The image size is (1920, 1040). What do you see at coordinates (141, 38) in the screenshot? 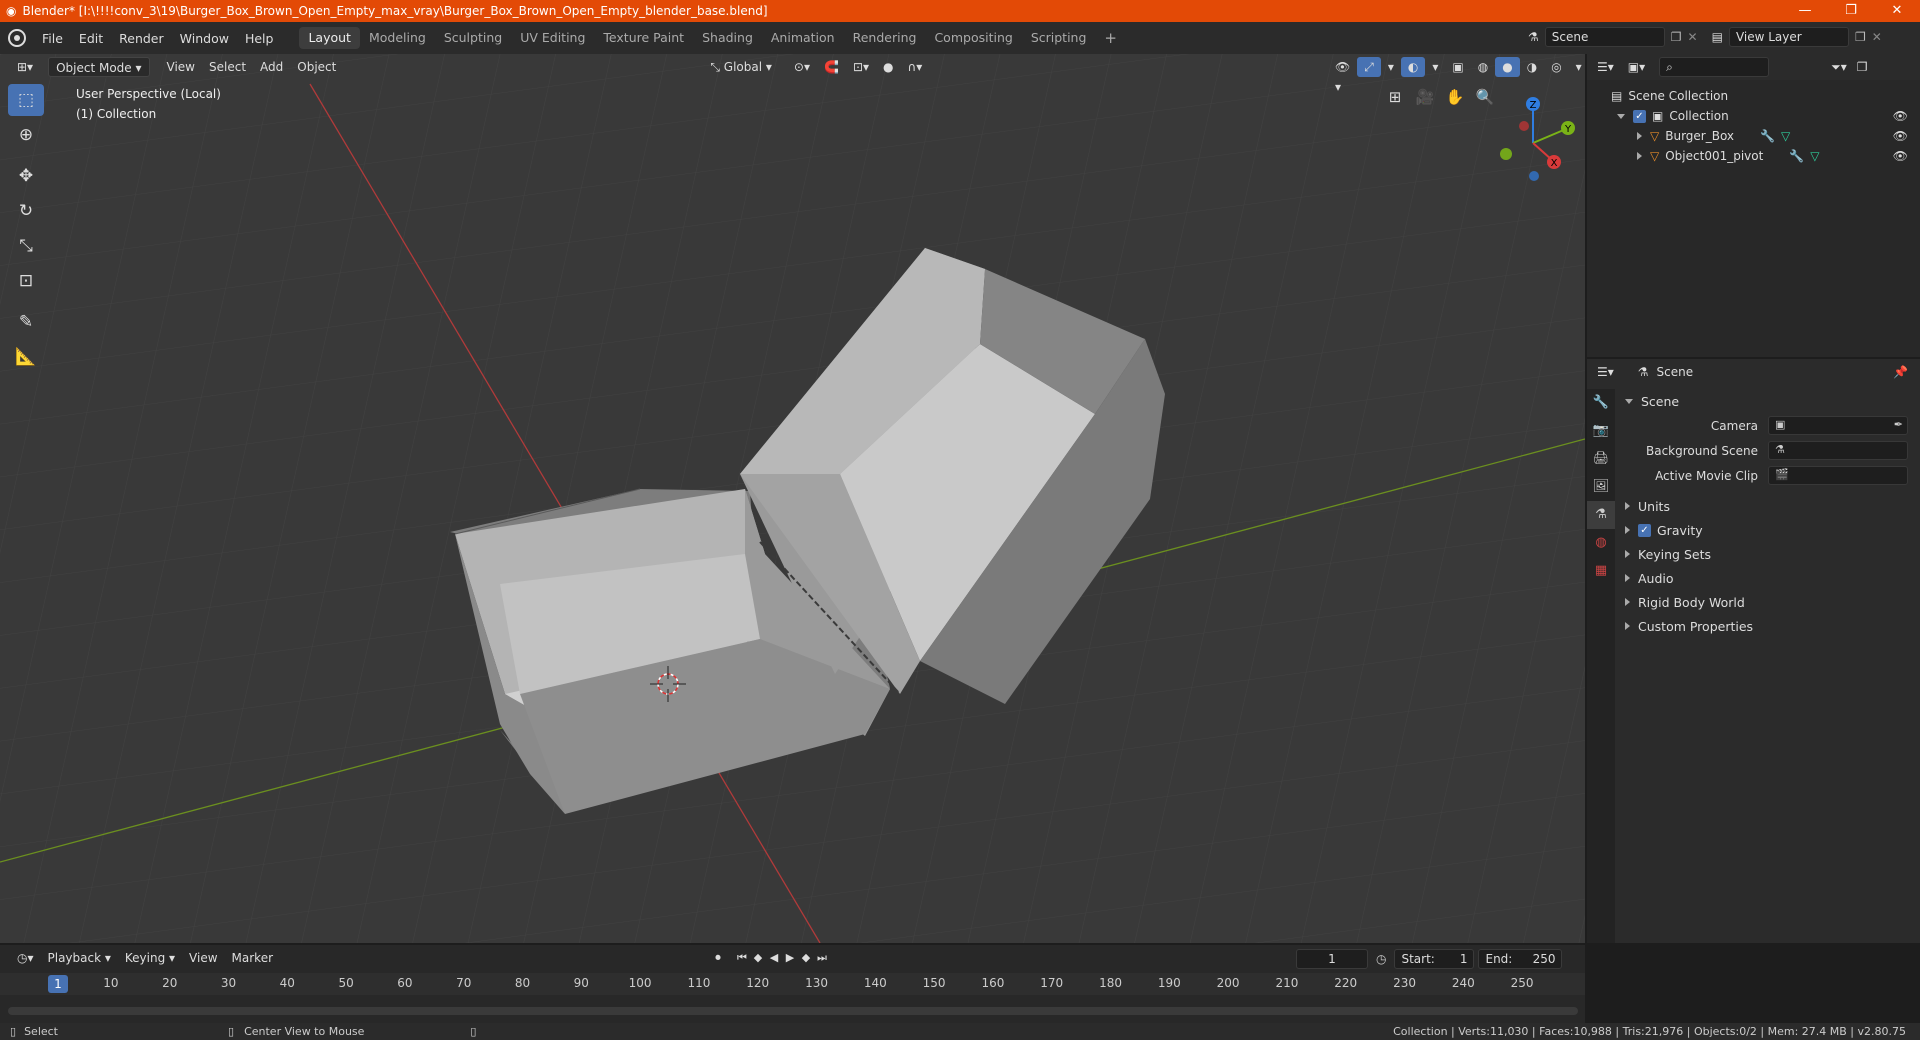
I see `menu-render: Render` at bounding box center [141, 38].